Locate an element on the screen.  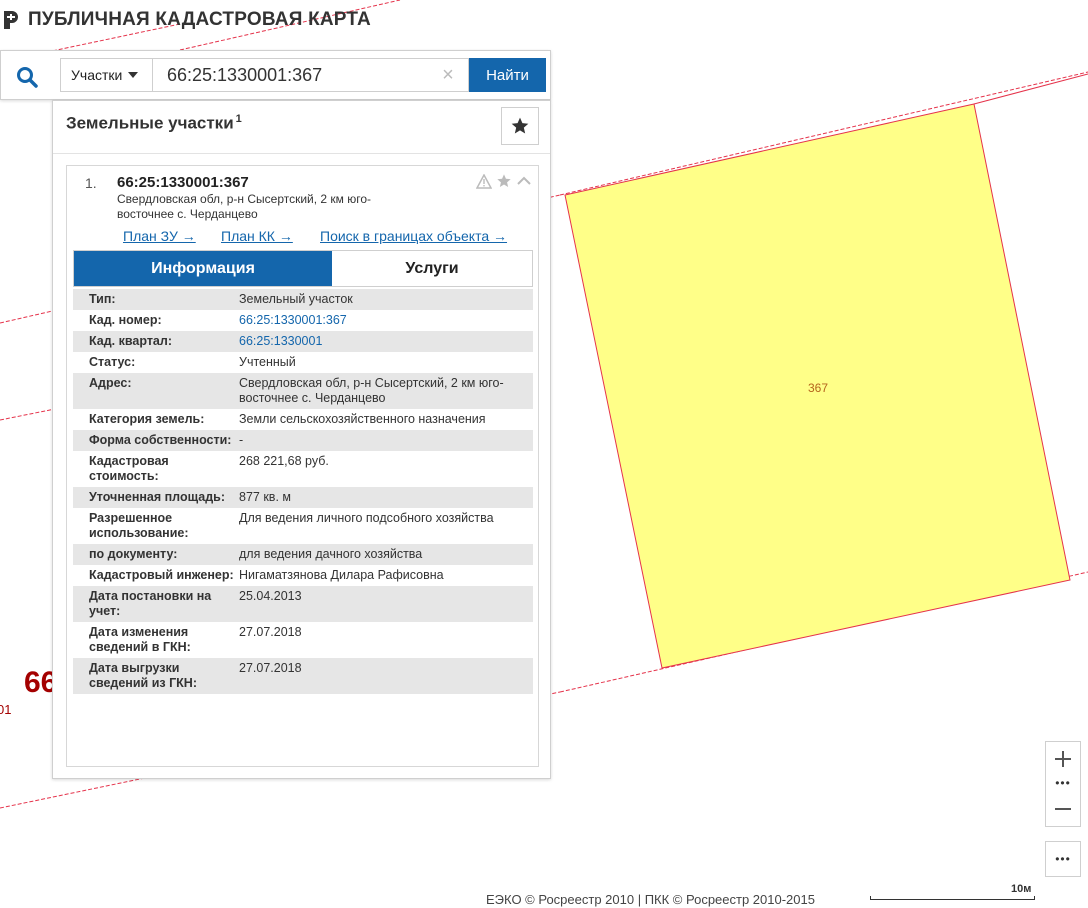
info-label: Уточненная площадь: is located at coordinates (157, 497).